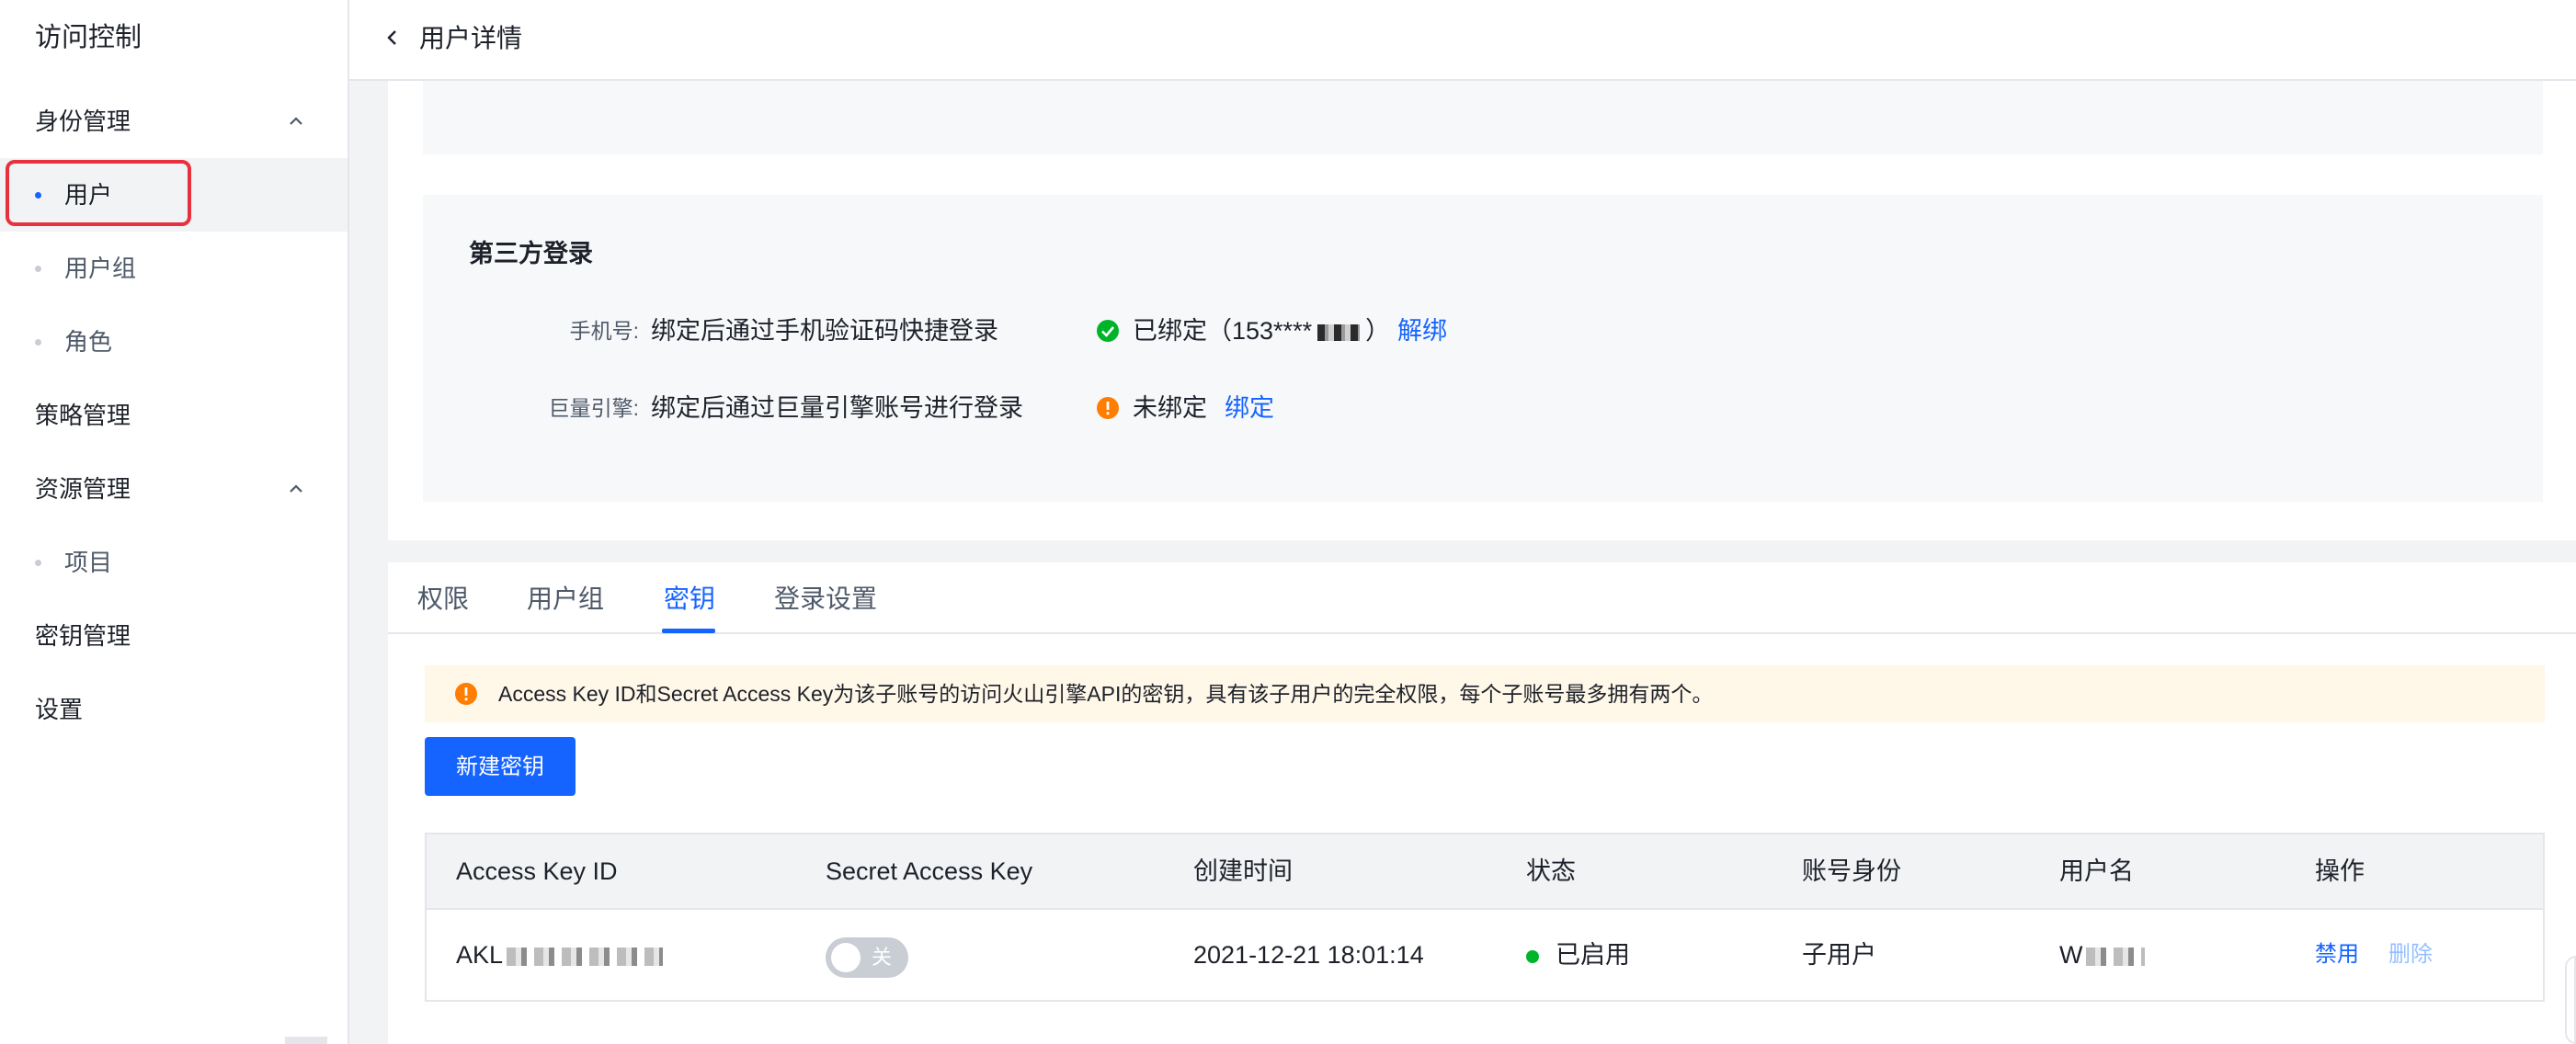 The width and height of the screenshot is (2576, 1044). What do you see at coordinates (306, 1041) in the screenshot?
I see `sidebar-collapse-handle` at bounding box center [306, 1041].